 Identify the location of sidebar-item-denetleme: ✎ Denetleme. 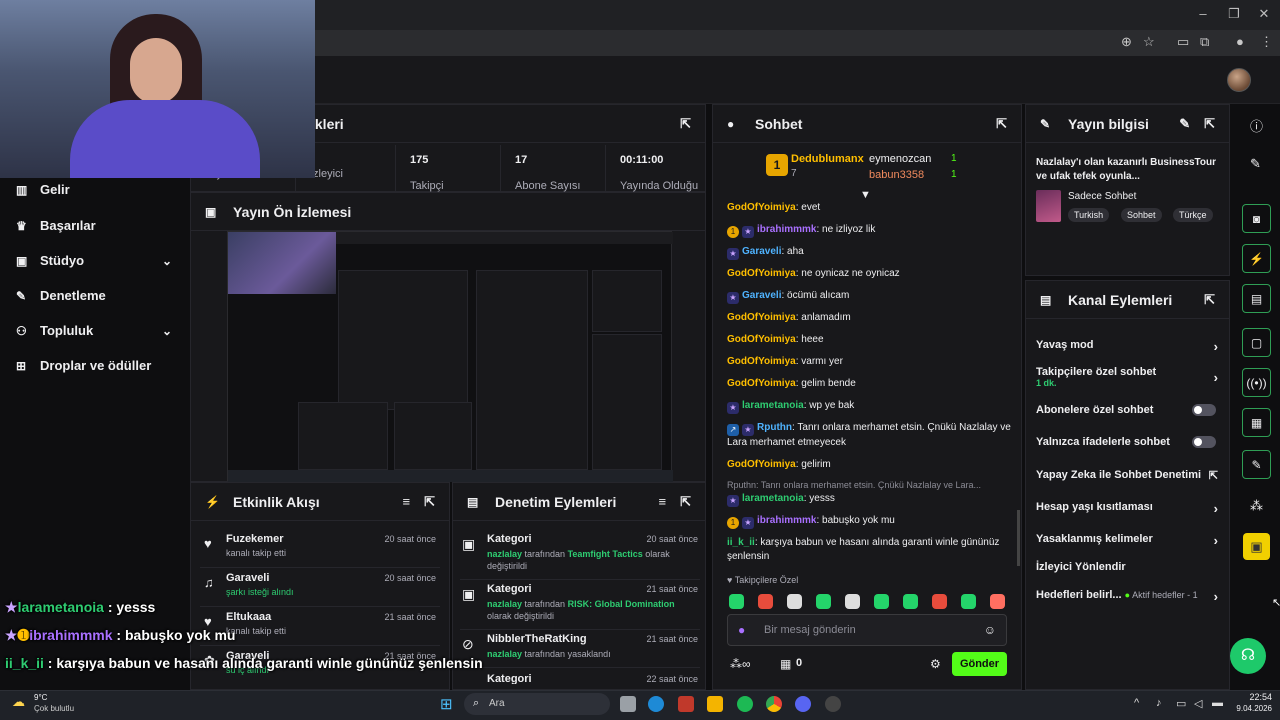
(96, 295).